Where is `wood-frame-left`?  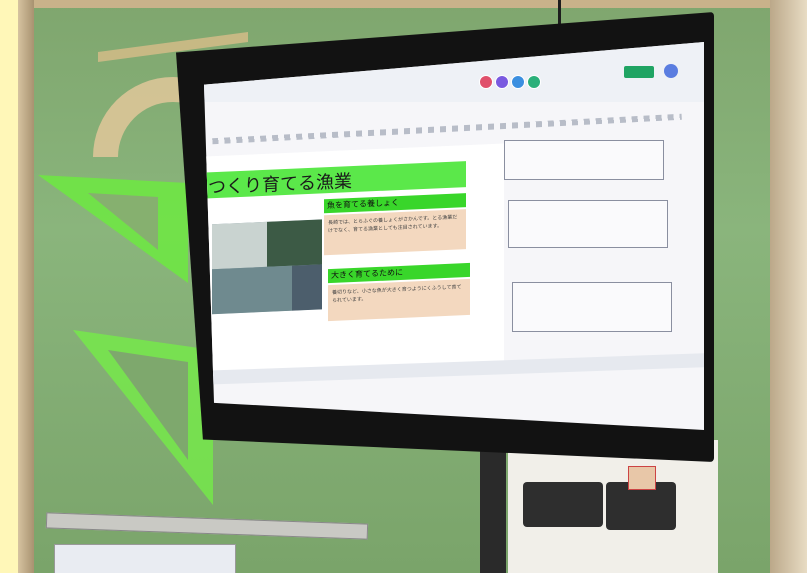
wood-frame-left is located at coordinates (26, 286).